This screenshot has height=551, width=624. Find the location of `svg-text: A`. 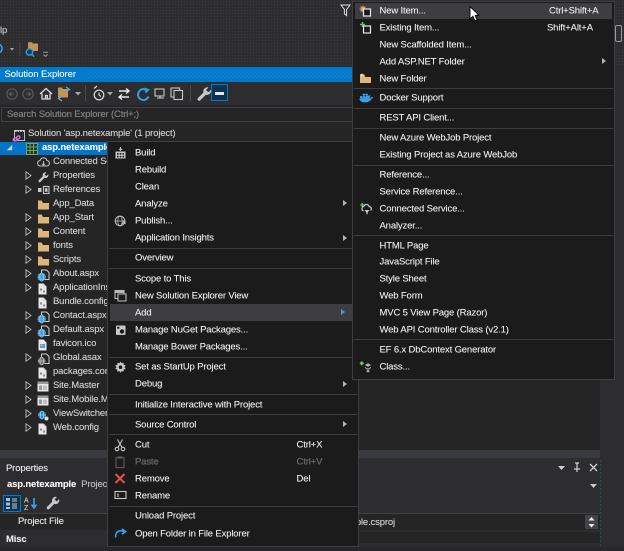

svg-text: A is located at coordinates (26, 501).